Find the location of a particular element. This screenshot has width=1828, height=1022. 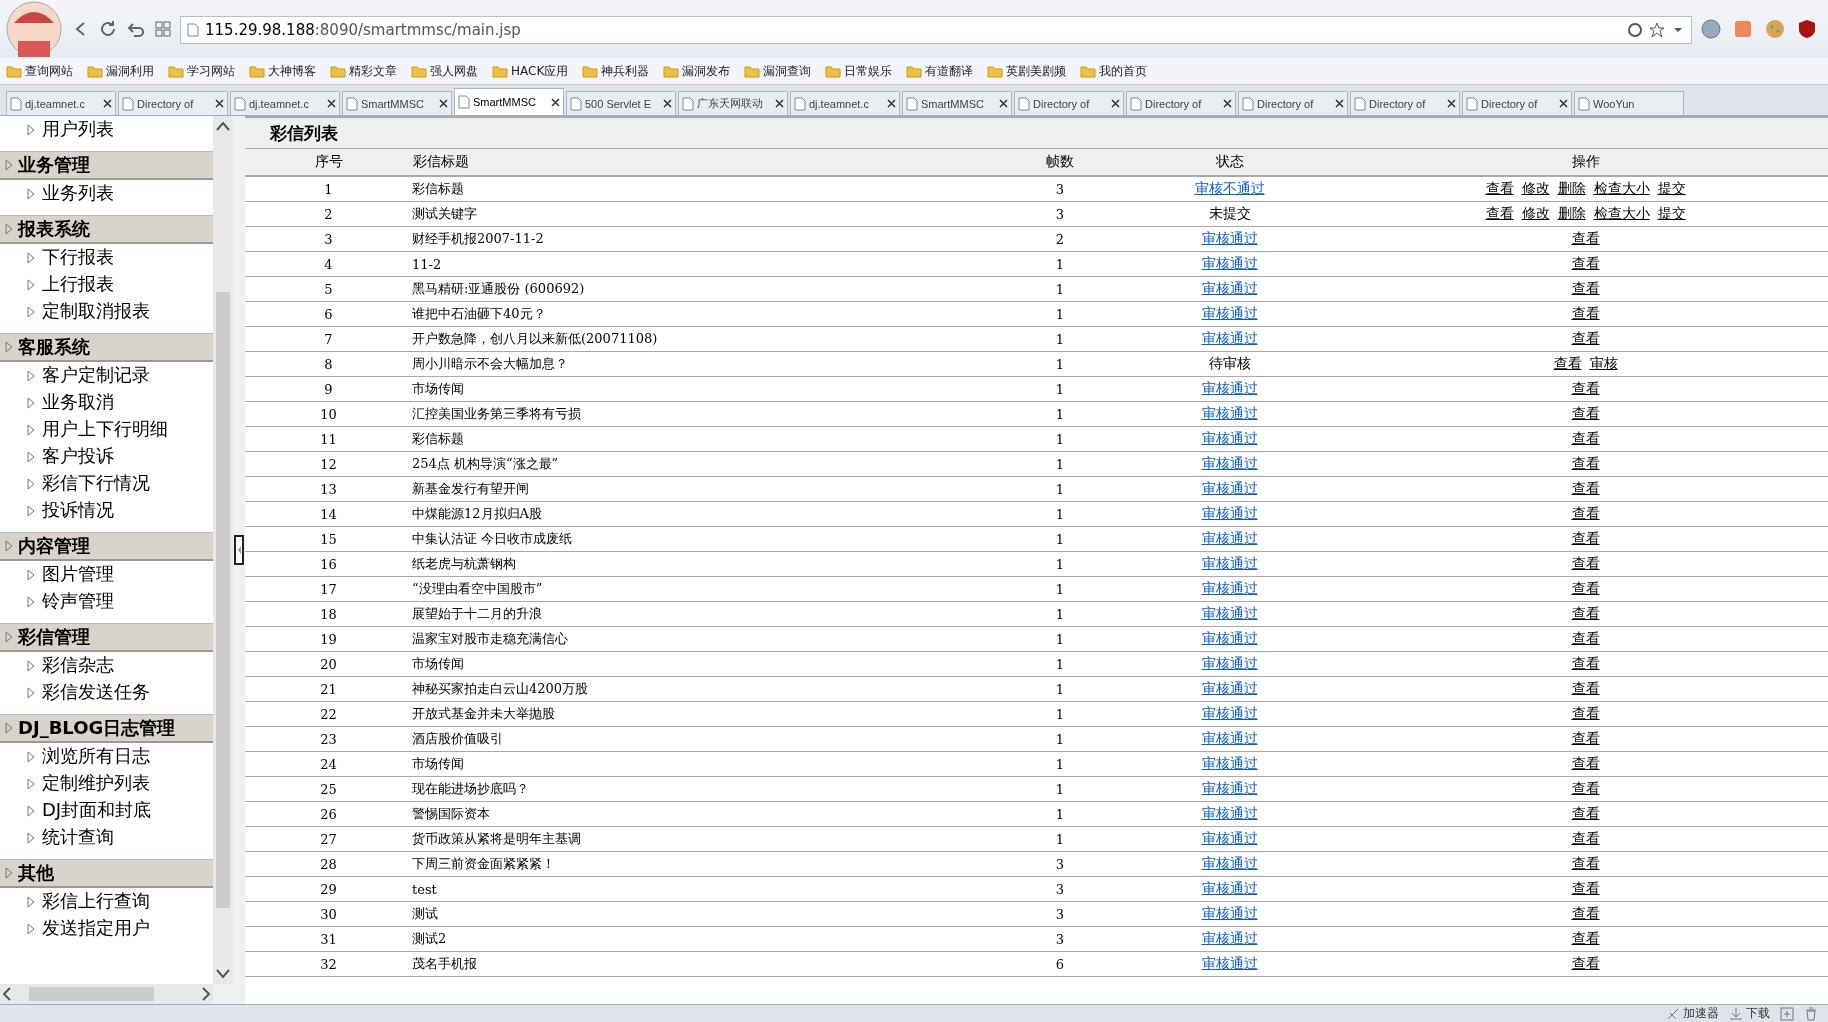

menu-item: 浏览所有日志 is located at coordinates (106, 756).